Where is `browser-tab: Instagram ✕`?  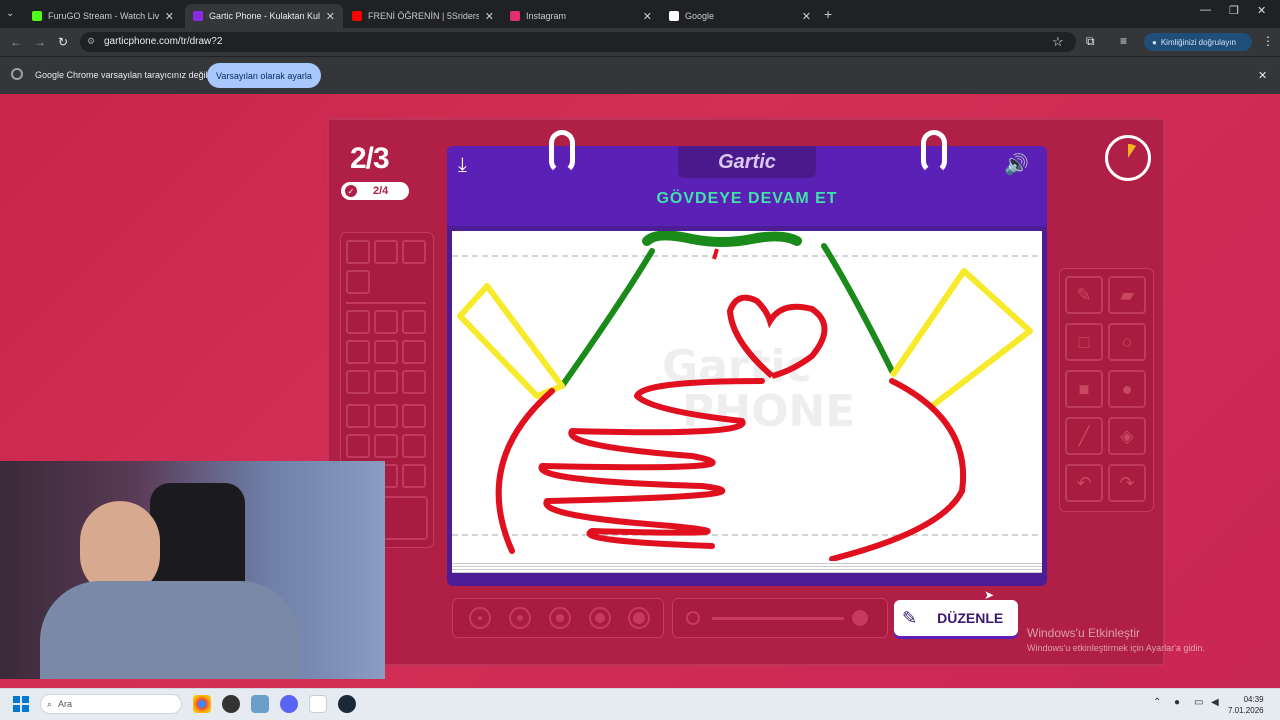
browser-tab: Instagram ✕ is located at coordinates (581, 16).